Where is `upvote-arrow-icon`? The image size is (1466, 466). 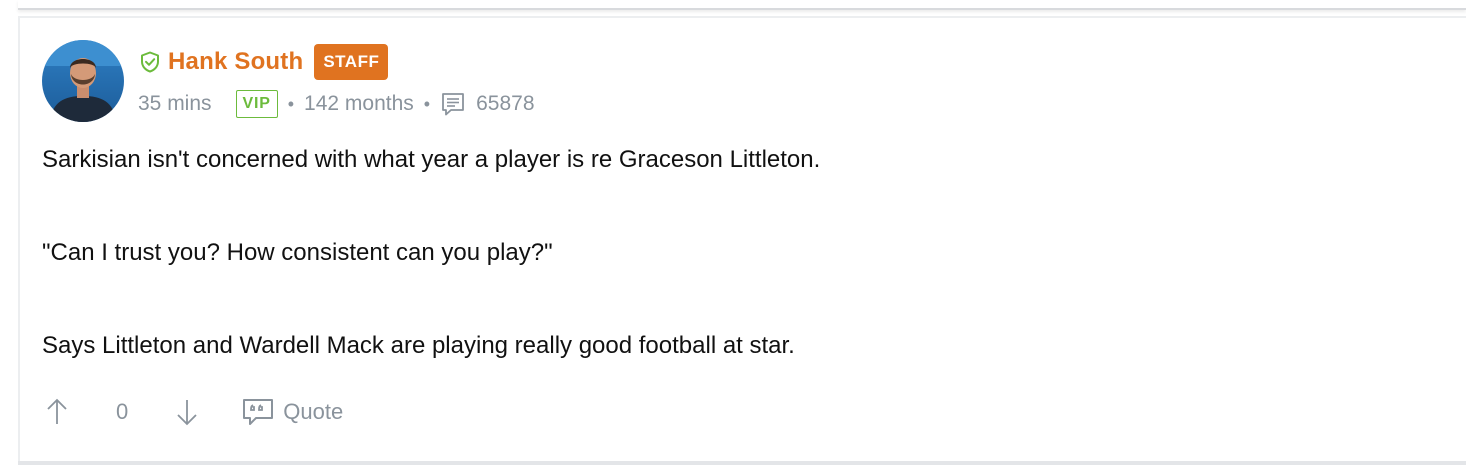
upvote-arrow-icon is located at coordinates (57, 411).